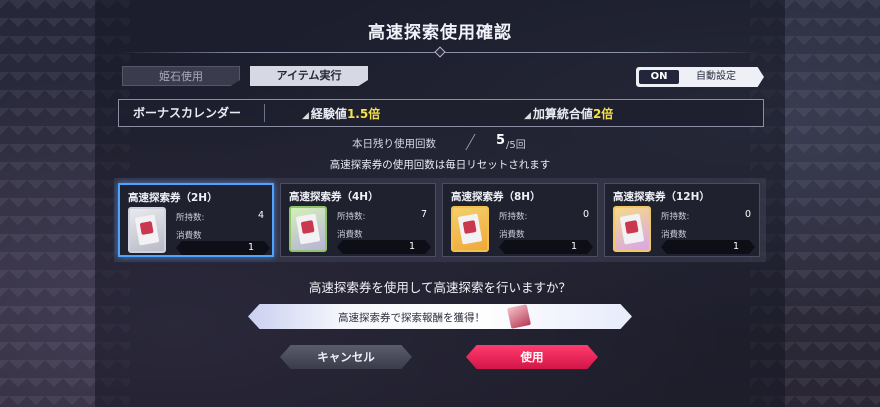 The image size is (880, 407). What do you see at coordinates (661, 197) in the screenshot?
I see `ticket-name: 高速探索券（12H）` at bounding box center [661, 197].